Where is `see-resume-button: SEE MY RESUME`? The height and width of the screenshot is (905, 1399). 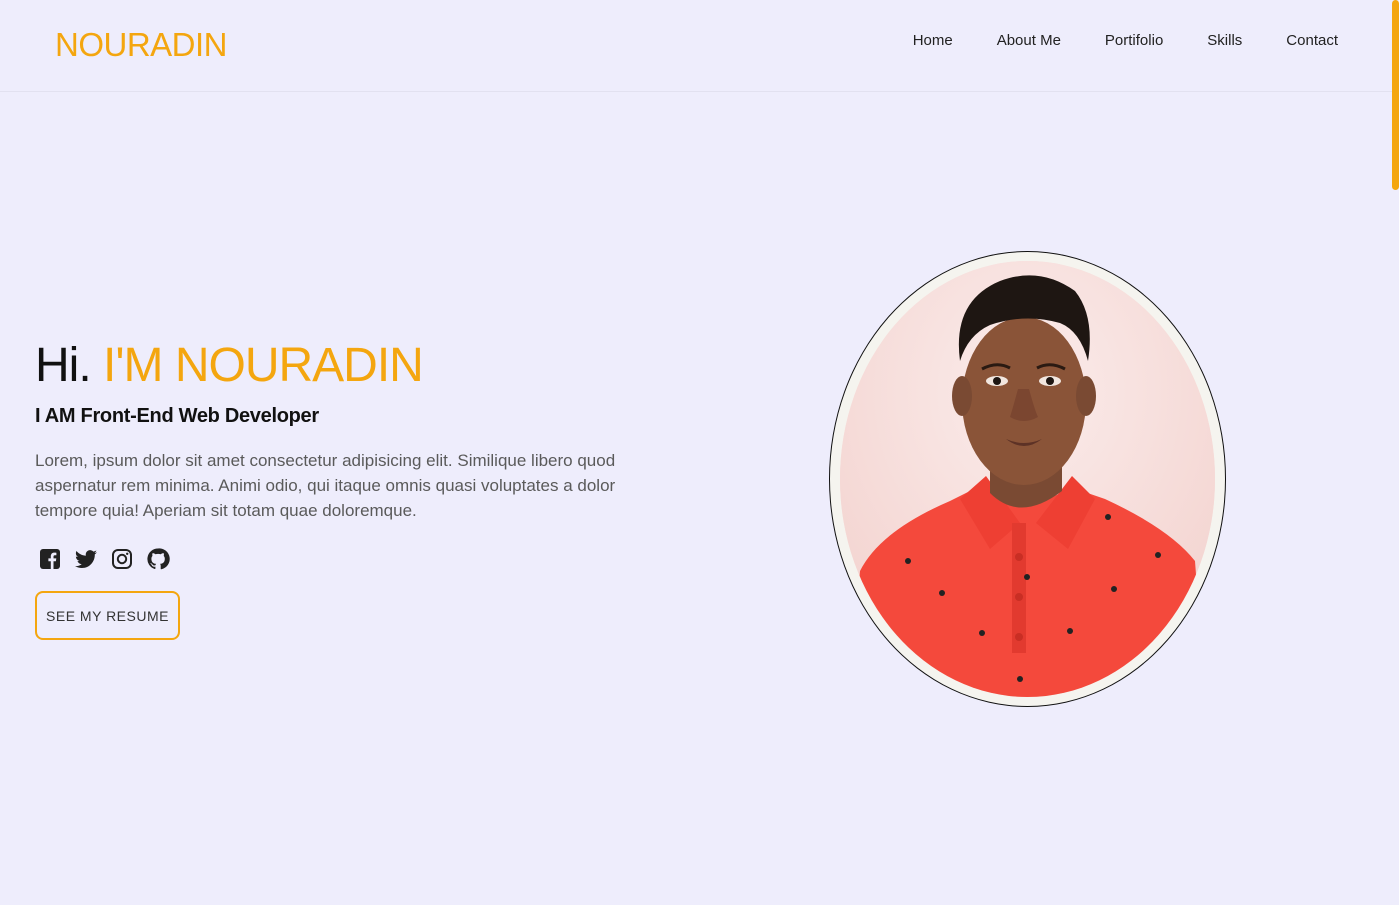 see-resume-button: SEE MY RESUME is located at coordinates (107, 615).